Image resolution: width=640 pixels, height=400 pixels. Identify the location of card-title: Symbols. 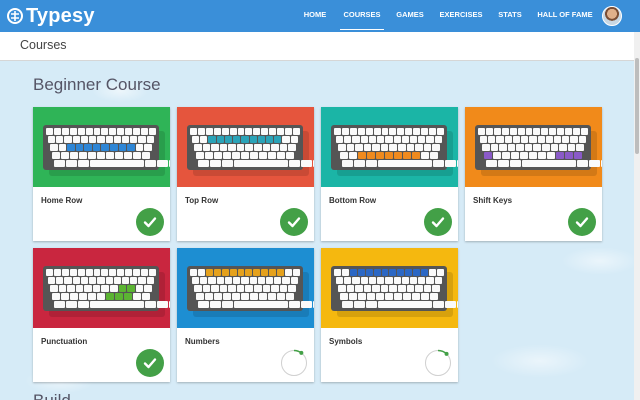
(346, 341).